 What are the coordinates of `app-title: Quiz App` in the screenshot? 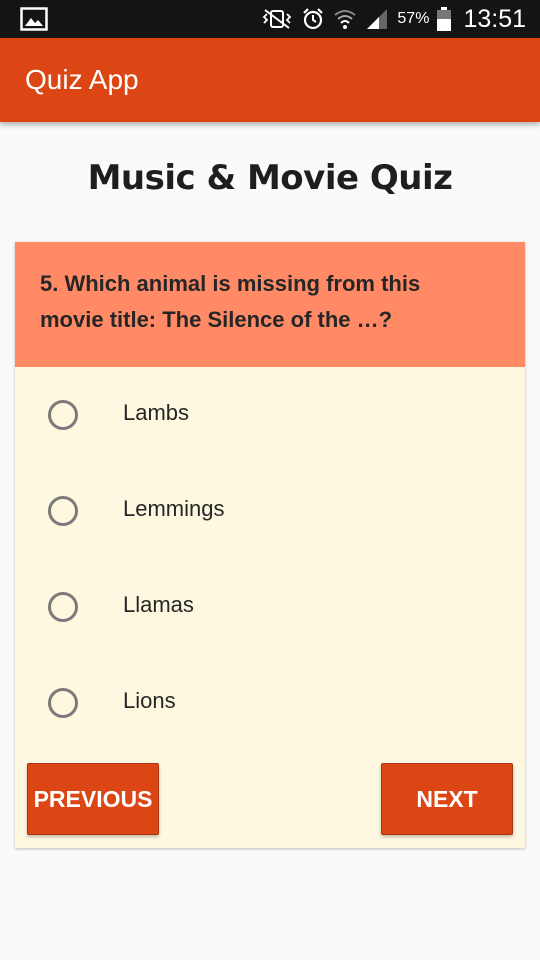 It's located at (82, 79).